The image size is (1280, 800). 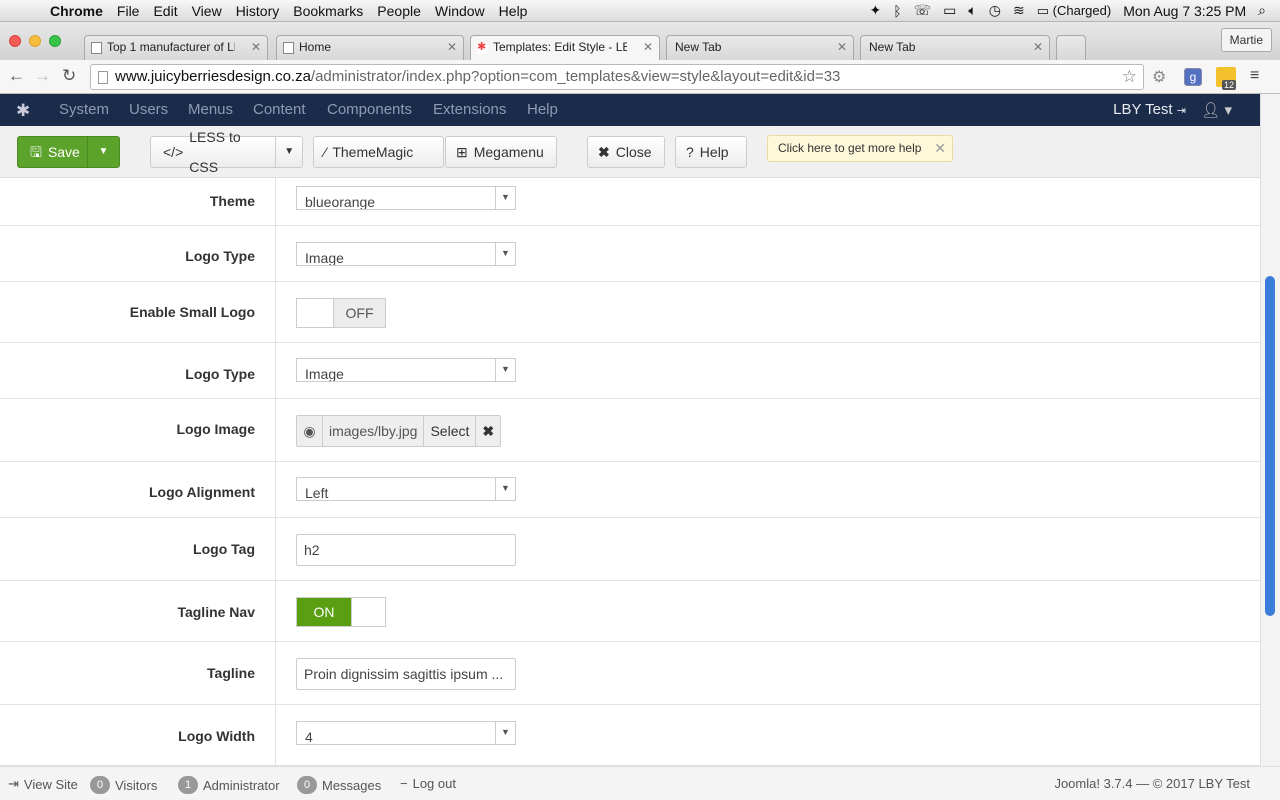 What do you see at coordinates (406, 370) in the screenshot?
I see `logo-type-2-select: Image ▼` at bounding box center [406, 370].